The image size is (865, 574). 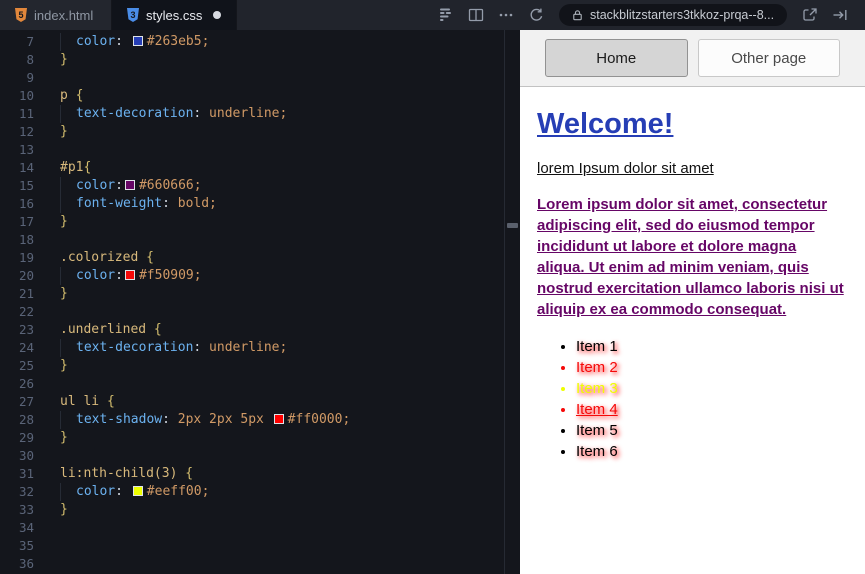 What do you see at coordinates (26, 149) in the screenshot?
I see `line-number: 13` at bounding box center [26, 149].